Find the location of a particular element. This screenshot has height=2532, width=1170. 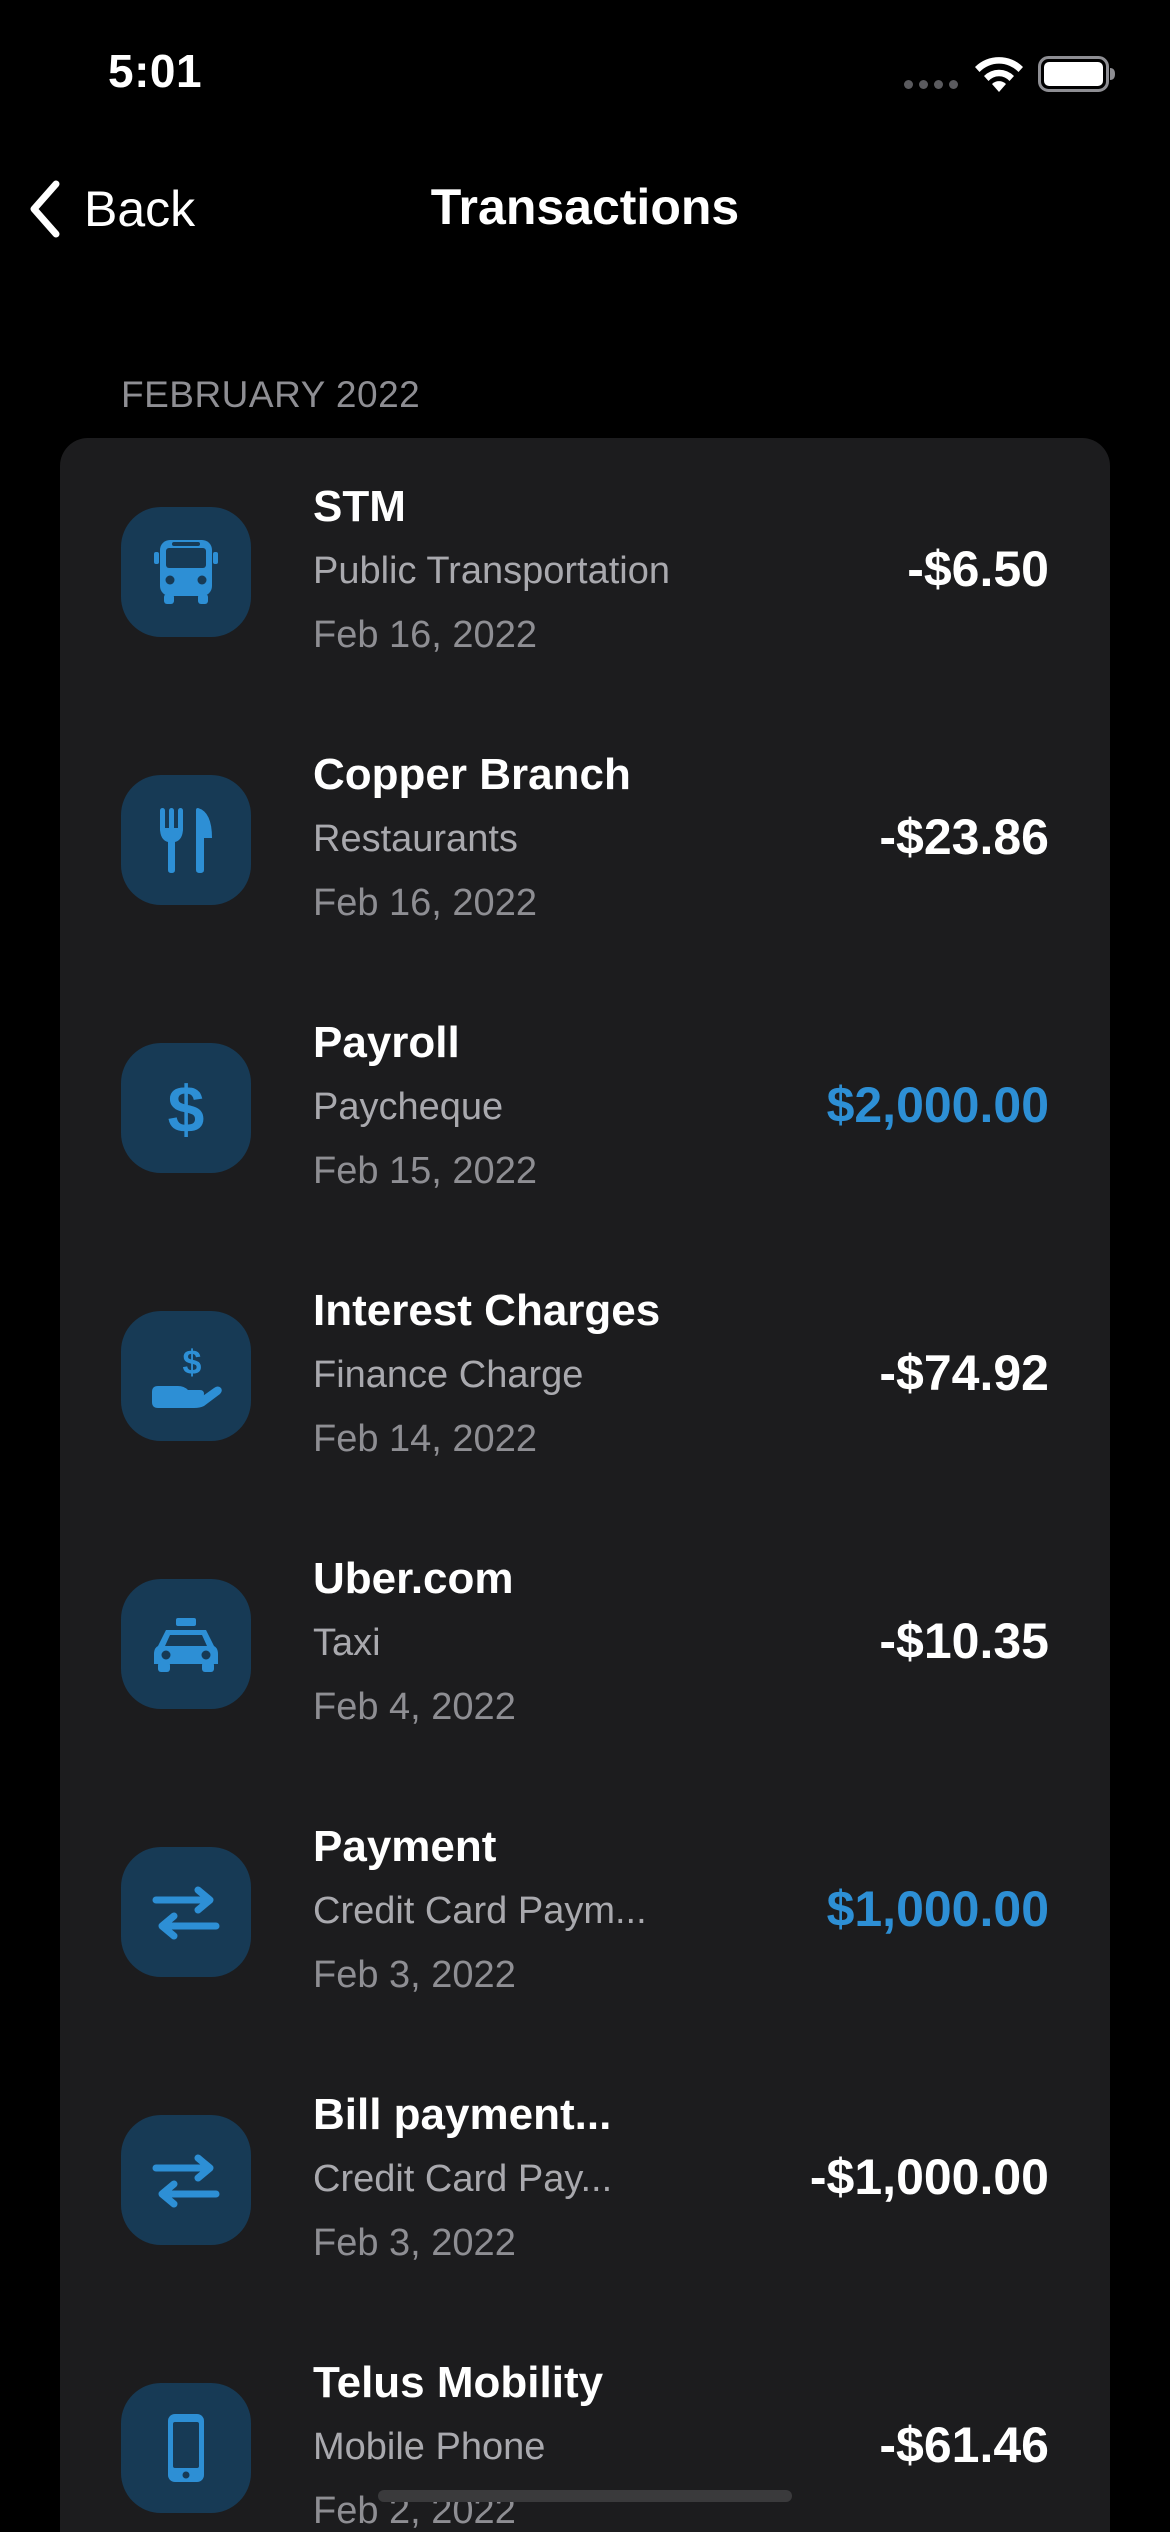

fork-knife-icon is located at coordinates (186, 840).